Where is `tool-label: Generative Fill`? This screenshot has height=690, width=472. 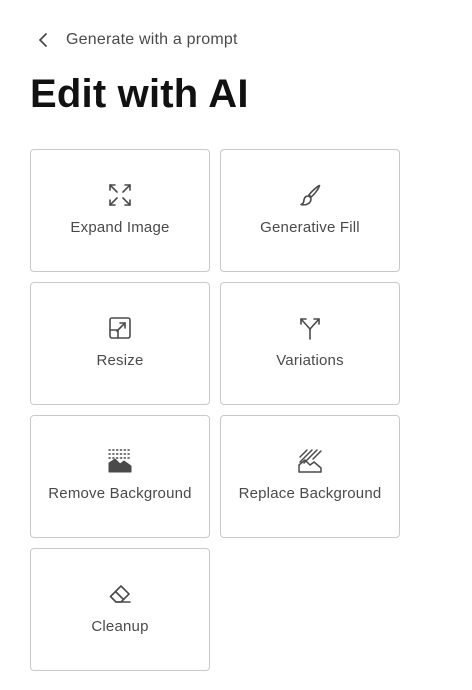 tool-label: Generative Fill is located at coordinates (310, 227).